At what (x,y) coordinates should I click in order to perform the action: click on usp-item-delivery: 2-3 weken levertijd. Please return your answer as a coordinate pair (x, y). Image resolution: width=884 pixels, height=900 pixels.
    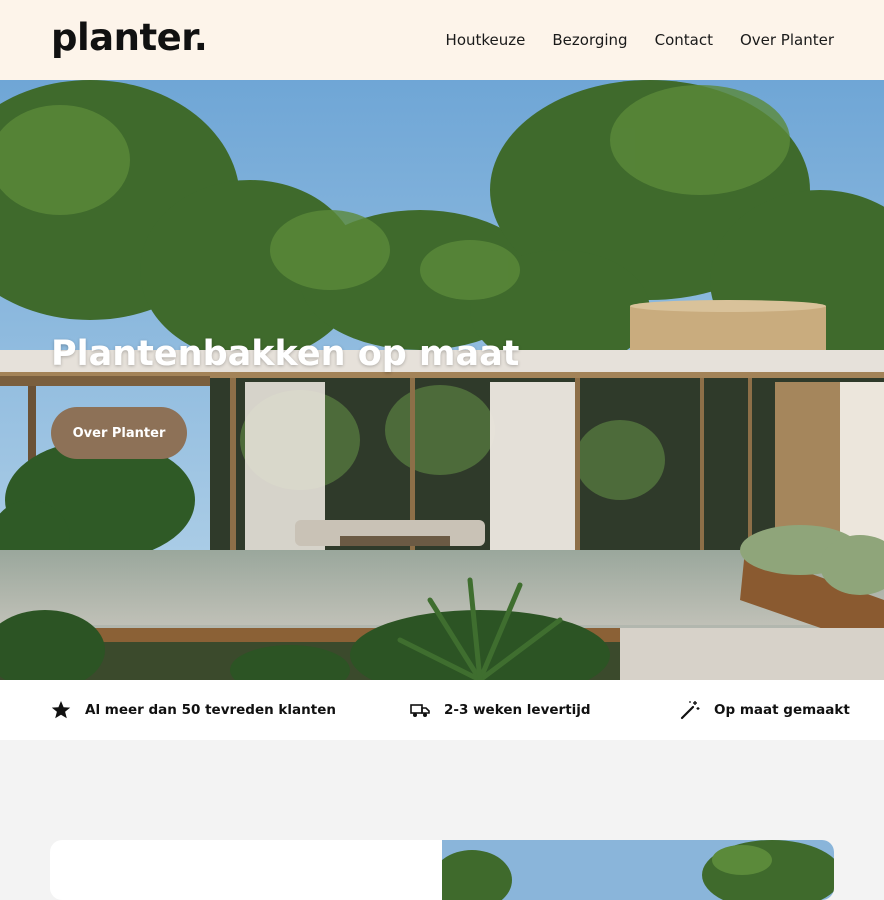
    Looking at the image, I should click on (500, 710).